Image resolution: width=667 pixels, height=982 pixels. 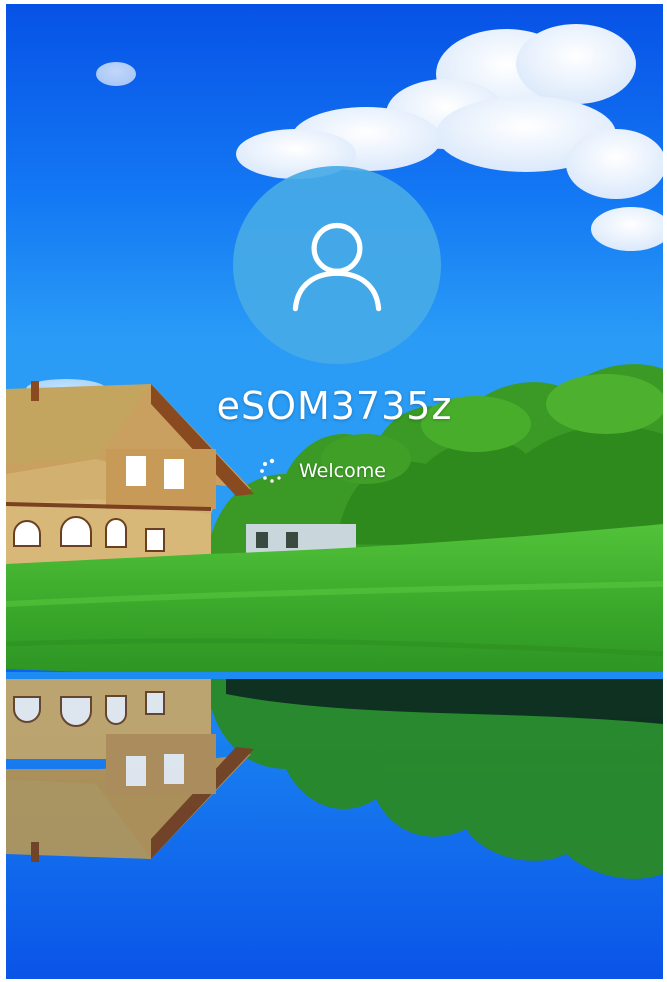 What do you see at coordinates (334, 406) in the screenshot?
I see `username-label: eSOM3735z` at bounding box center [334, 406].